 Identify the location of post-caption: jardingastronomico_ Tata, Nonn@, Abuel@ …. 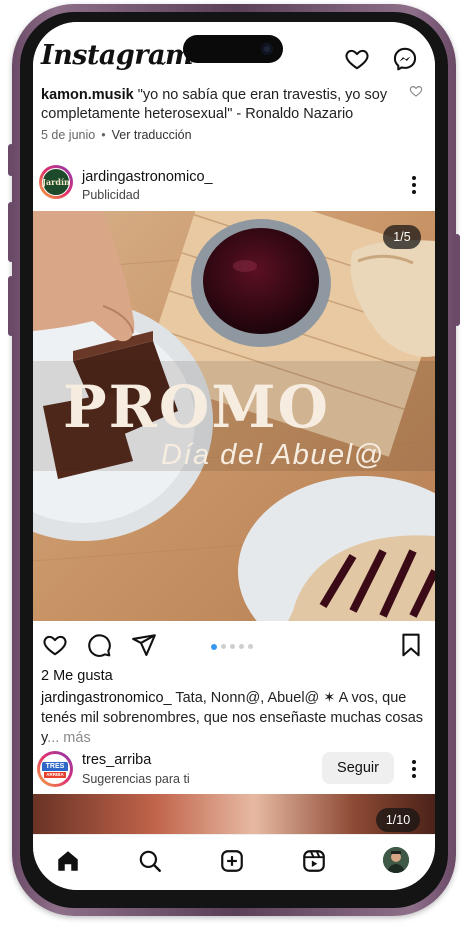
(237, 718).